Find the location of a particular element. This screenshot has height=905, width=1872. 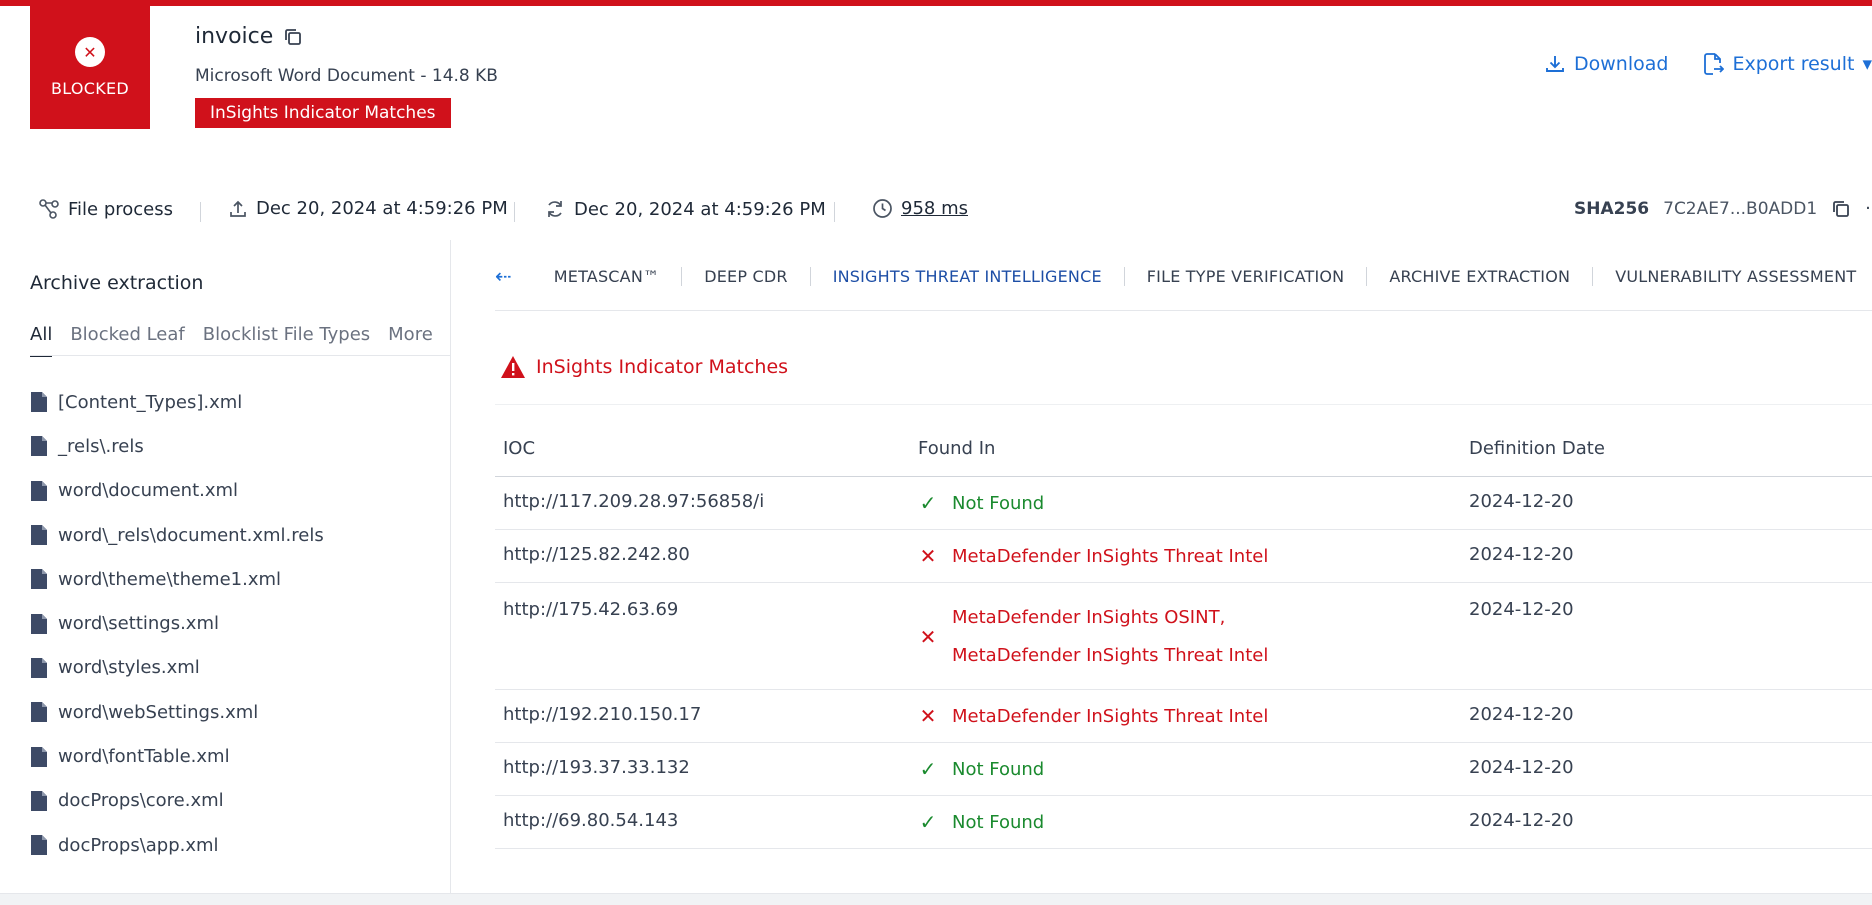

processed-time-text: Dec 20, 2024 at 4:59:26 PM is located at coordinates (700, 209).